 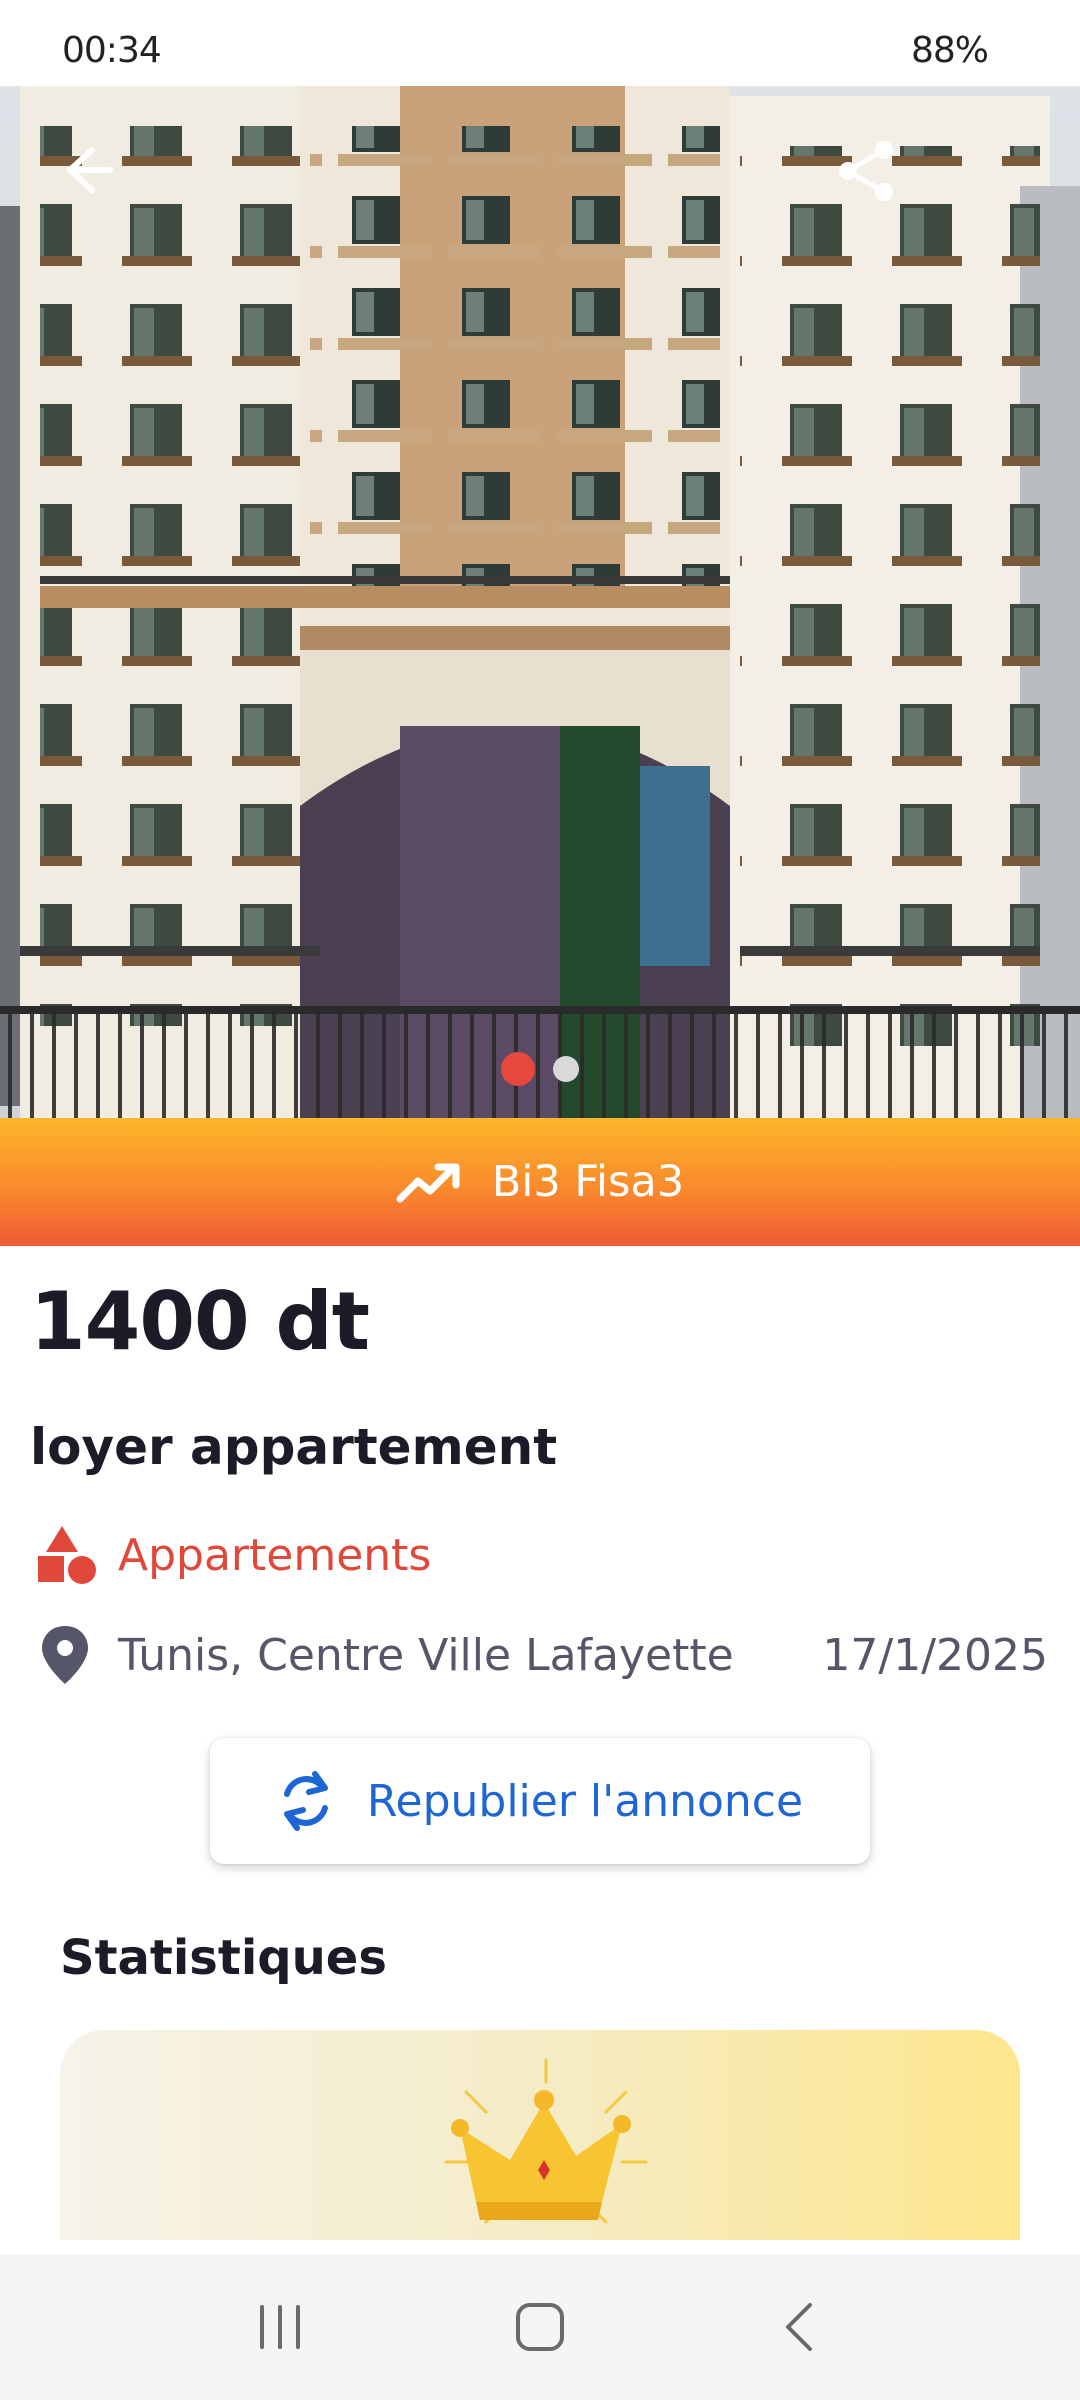 I want to click on stats-premium-card, so click(x=540, y=2135).